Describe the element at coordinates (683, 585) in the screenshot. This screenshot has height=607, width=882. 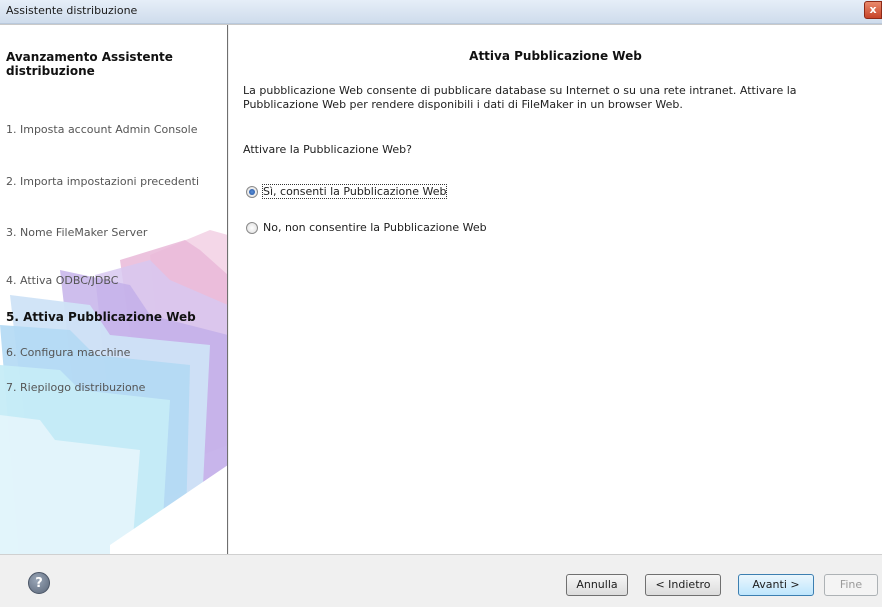
I see `back-button: < Indietro` at that location.